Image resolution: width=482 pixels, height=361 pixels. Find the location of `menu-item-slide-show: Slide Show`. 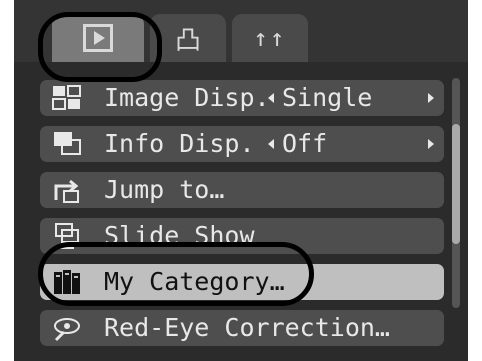

menu-item-slide-show: Slide Show is located at coordinates (242, 236).